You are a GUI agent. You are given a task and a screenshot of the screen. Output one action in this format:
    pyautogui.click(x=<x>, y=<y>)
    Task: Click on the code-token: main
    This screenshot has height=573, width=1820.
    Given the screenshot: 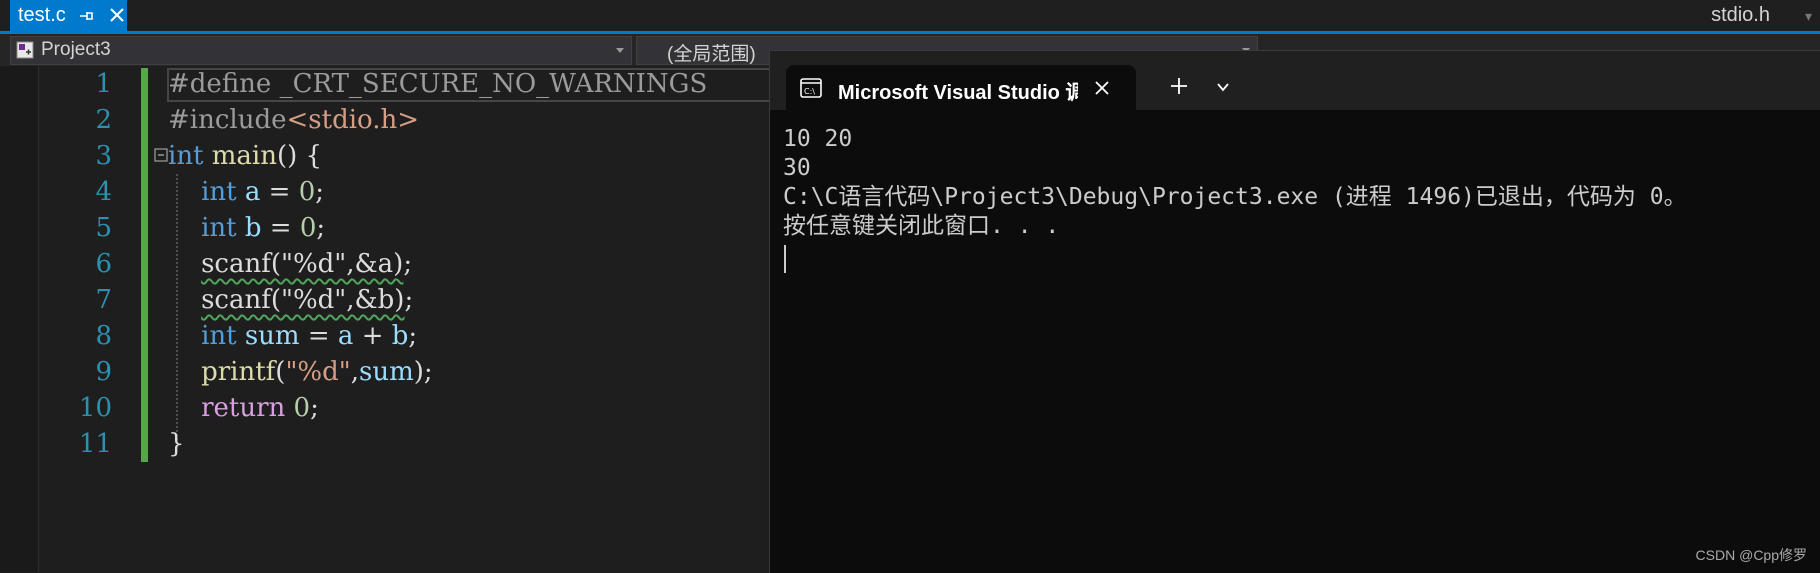 What is the action you would take?
    pyautogui.click(x=244, y=156)
    